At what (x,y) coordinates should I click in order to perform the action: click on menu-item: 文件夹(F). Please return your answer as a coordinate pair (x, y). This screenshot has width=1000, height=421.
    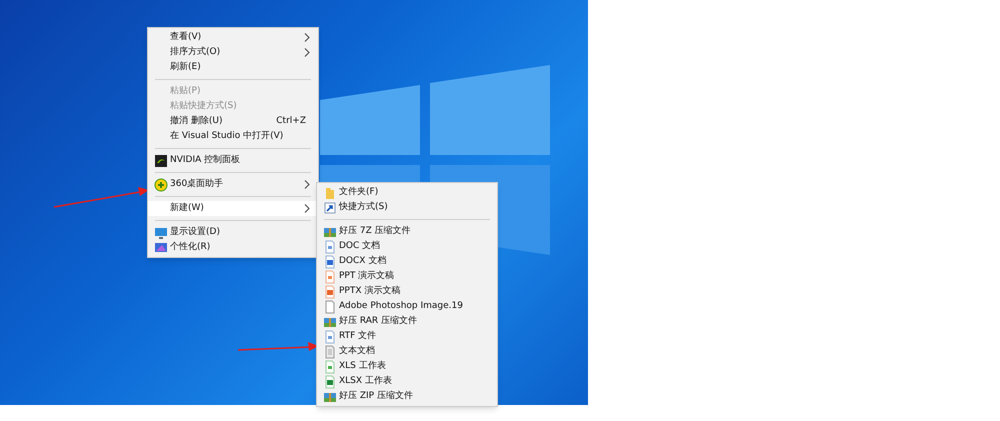
    Looking at the image, I should click on (407, 192).